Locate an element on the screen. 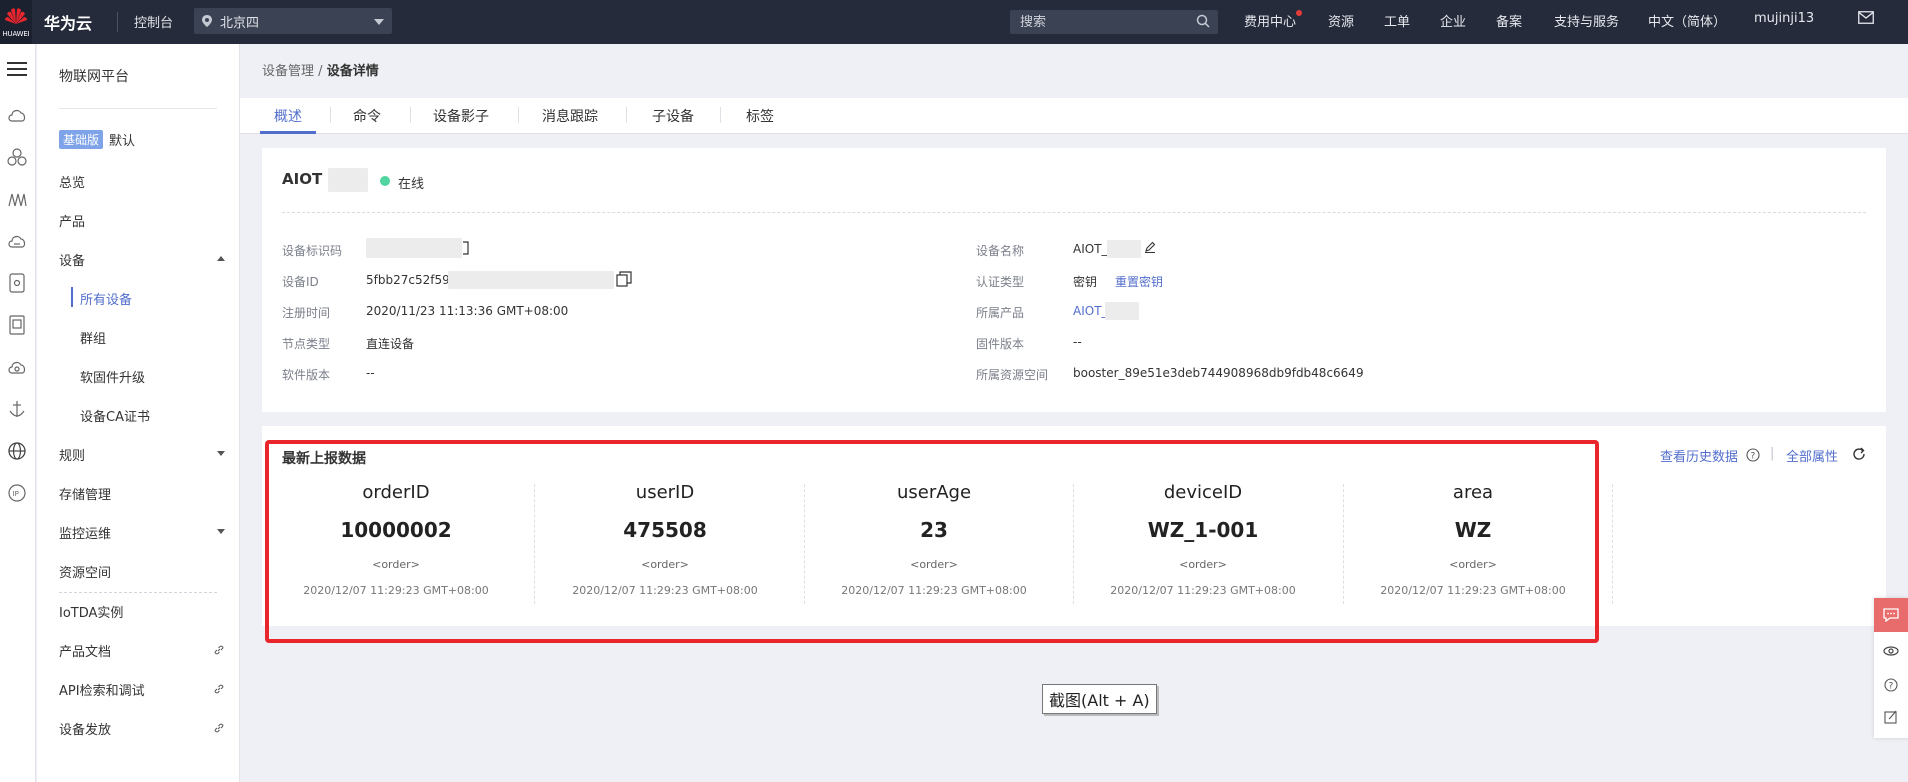 The width and height of the screenshot is (1908, 782). product-link: AIOT_ is located at coordinates (1090, 311).